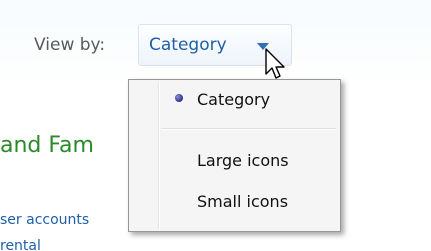  I want to click on user-accounts-link: ser accounts, so click(44, 220).